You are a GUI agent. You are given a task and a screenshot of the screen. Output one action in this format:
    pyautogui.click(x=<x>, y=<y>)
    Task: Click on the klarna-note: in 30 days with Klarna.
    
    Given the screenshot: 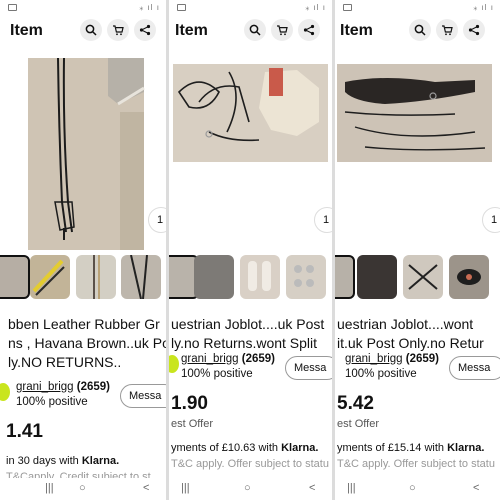 What is the action you would take?
    pyautogui.click(x=63, y=461)
    